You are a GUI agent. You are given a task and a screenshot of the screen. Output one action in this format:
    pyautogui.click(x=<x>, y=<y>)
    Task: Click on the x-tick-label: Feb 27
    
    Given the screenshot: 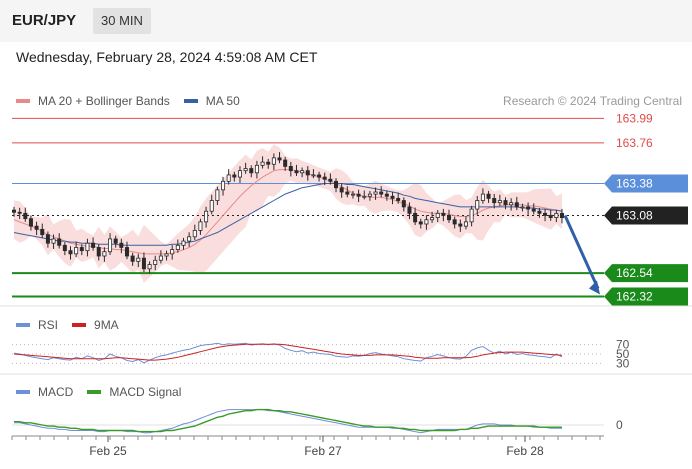 What is the action you would take?
    pyautogui.click(x=323, y=451)
    